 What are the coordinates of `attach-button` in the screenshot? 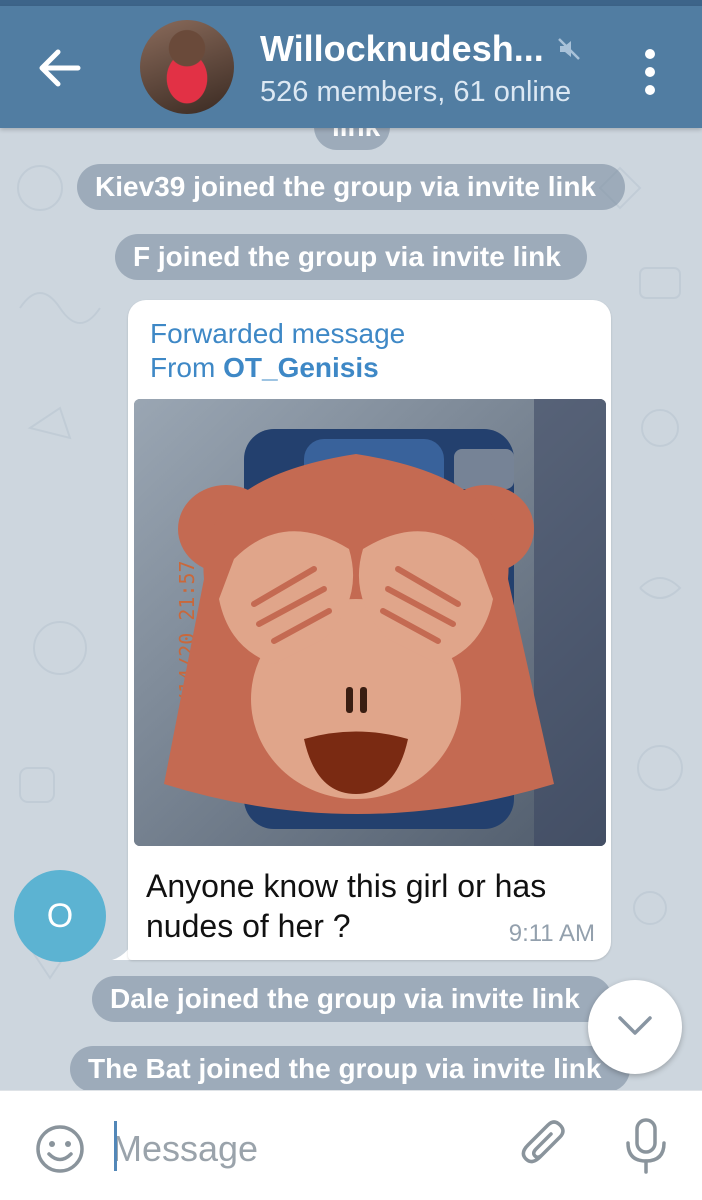 It's located at (545, 1146).